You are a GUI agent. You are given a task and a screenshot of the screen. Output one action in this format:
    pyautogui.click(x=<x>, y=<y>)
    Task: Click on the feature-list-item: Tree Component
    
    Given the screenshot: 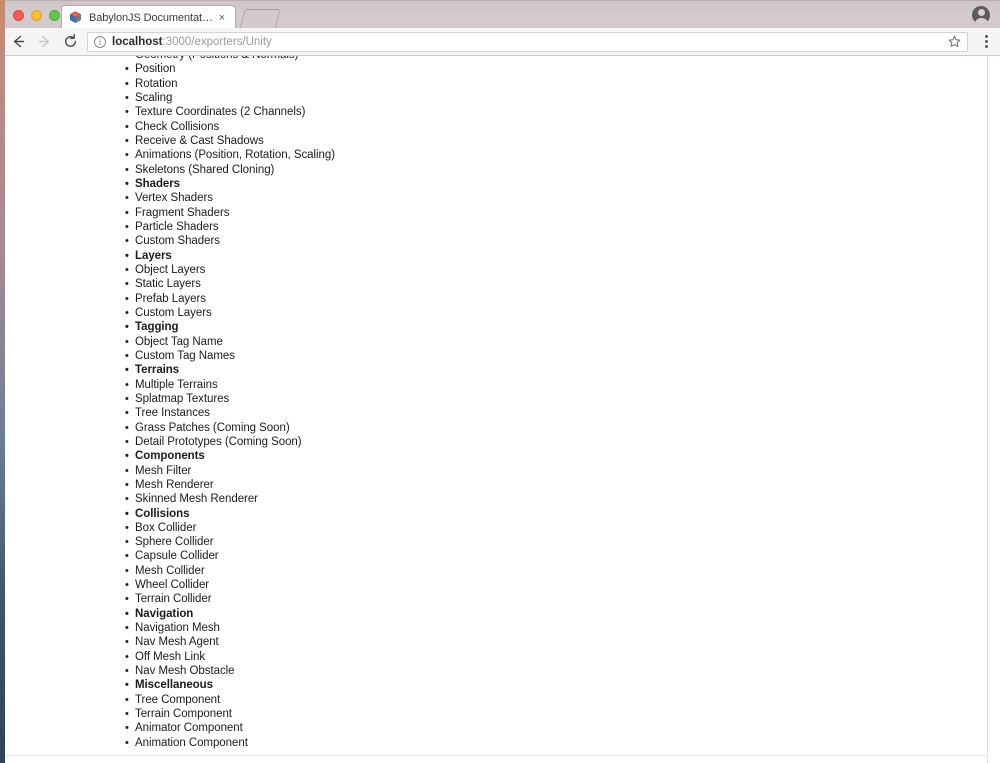 What is the action you would take?
    pyautogui.click(x=170, y=700)
    